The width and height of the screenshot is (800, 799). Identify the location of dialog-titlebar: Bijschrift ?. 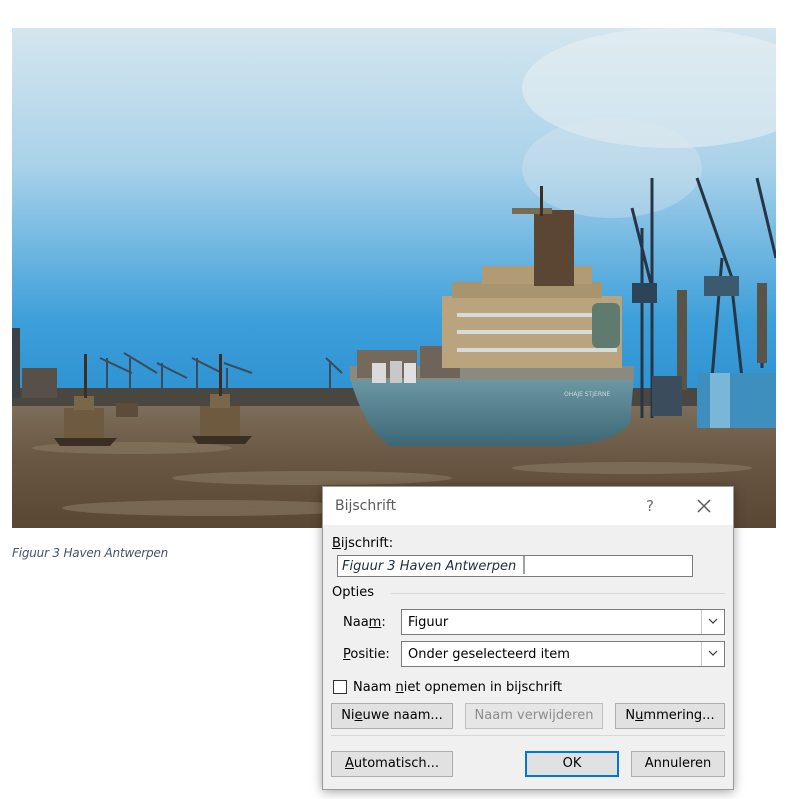
(528, 506).